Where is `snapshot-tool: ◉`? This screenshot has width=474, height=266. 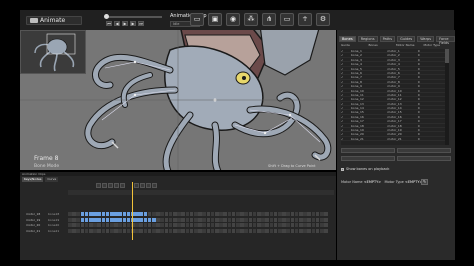
snapshot-tool: ◉ is located at coordinates (233, 19).